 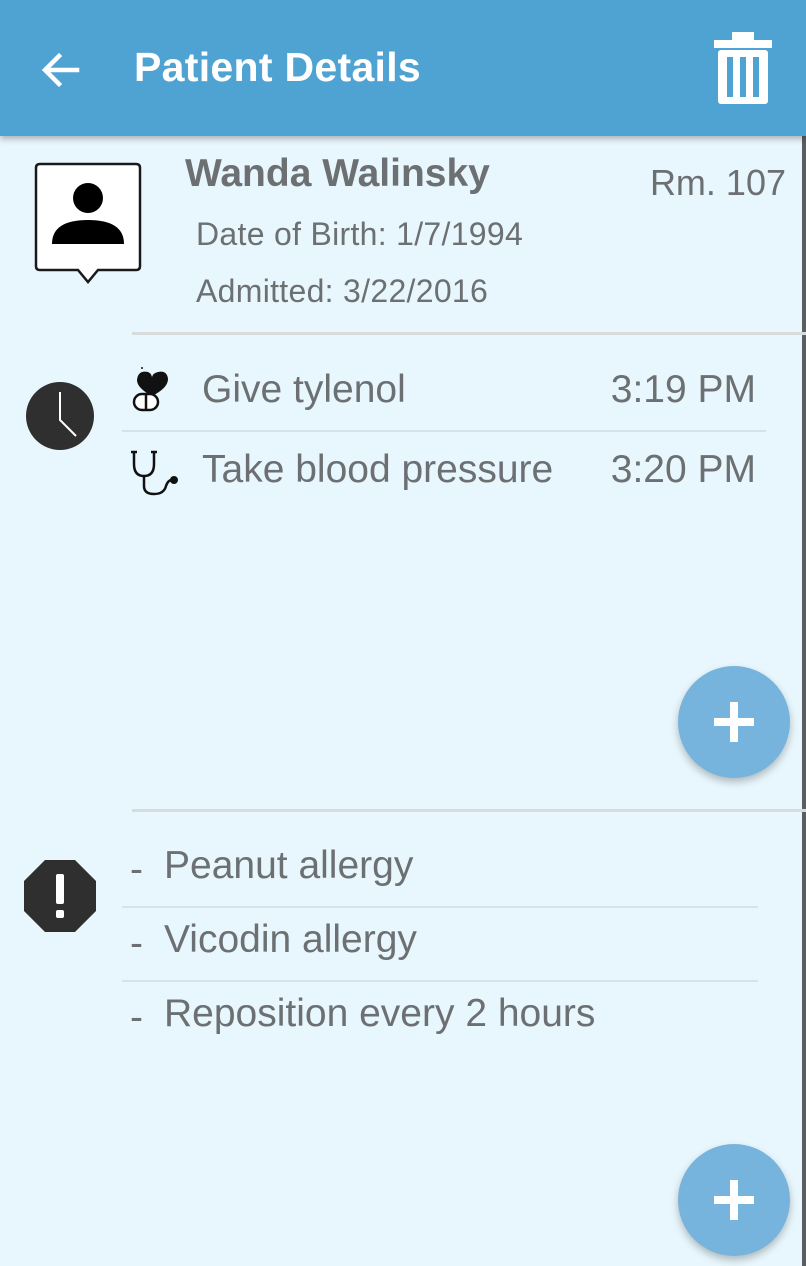 I want to click on arrow-left-icon, so click(x=60, y=70).